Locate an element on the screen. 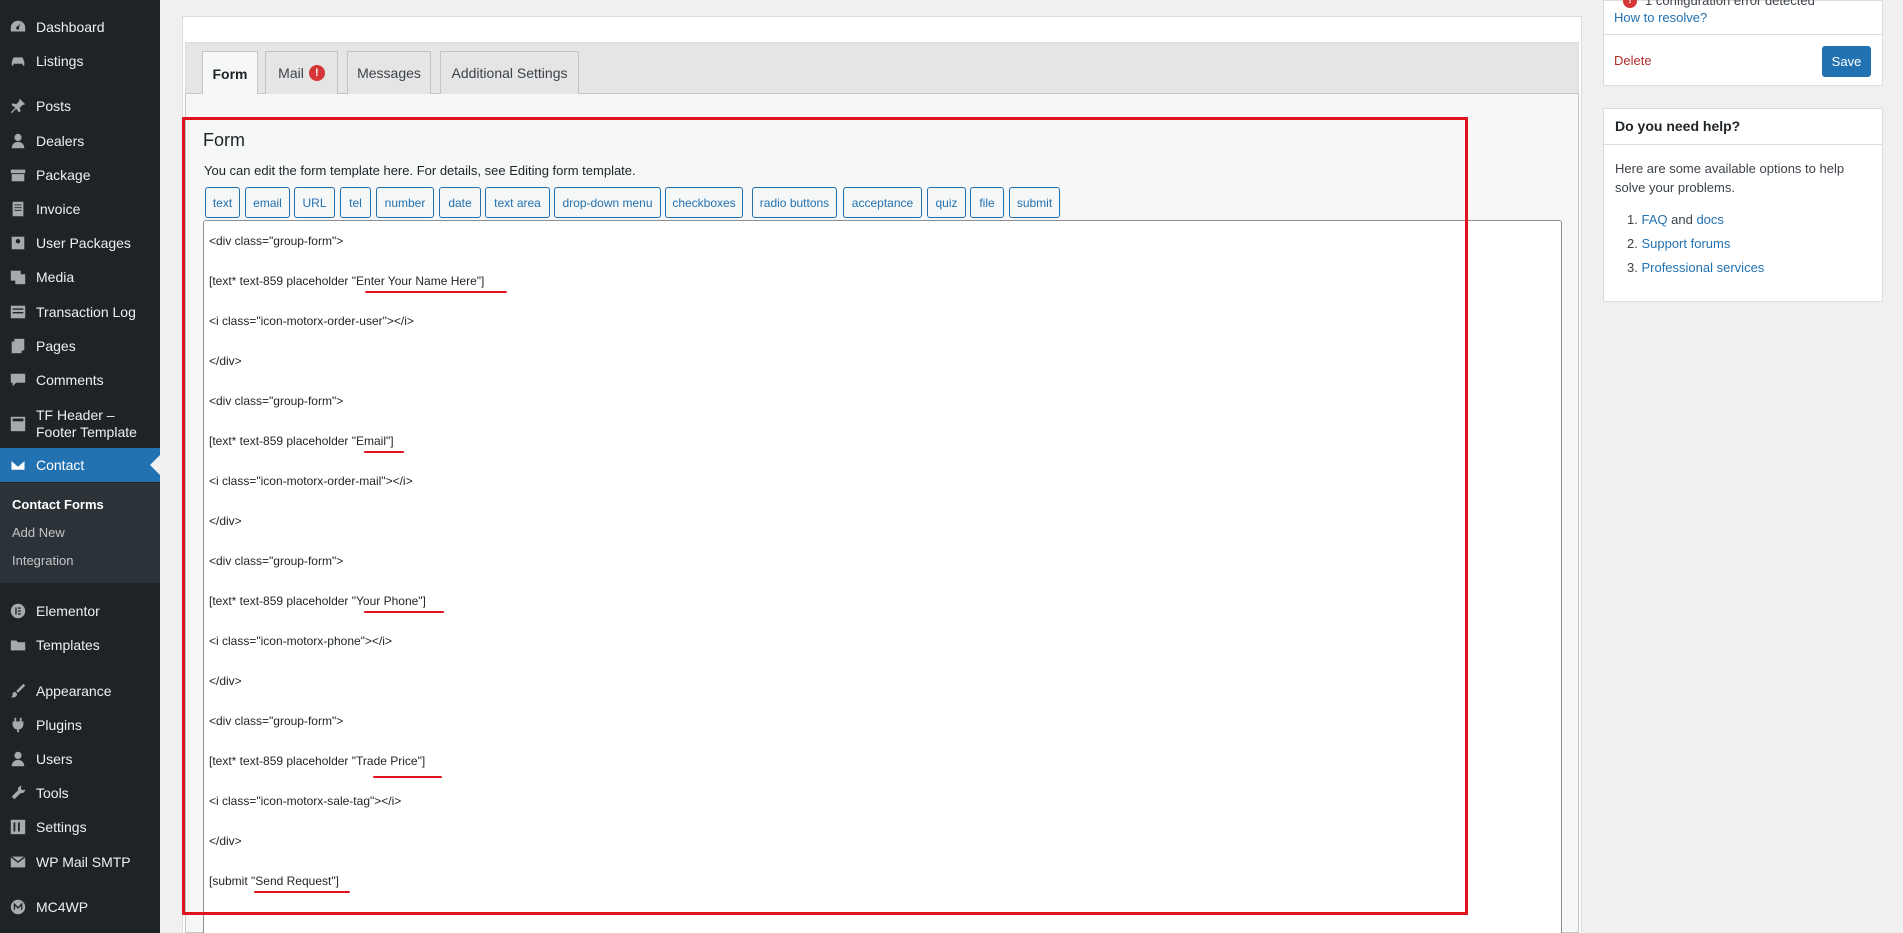 The height and width of the screenshot is (933, 1903). sidebar-item-tools: Tools is located at coordinates (80, 793).